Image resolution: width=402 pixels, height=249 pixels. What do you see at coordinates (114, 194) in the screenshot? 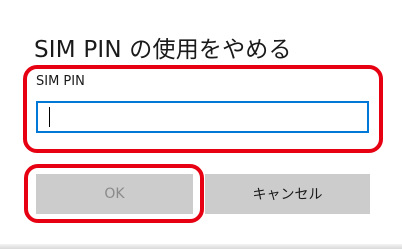
I see `ok-button: OK` at bounding box center [114, 194].